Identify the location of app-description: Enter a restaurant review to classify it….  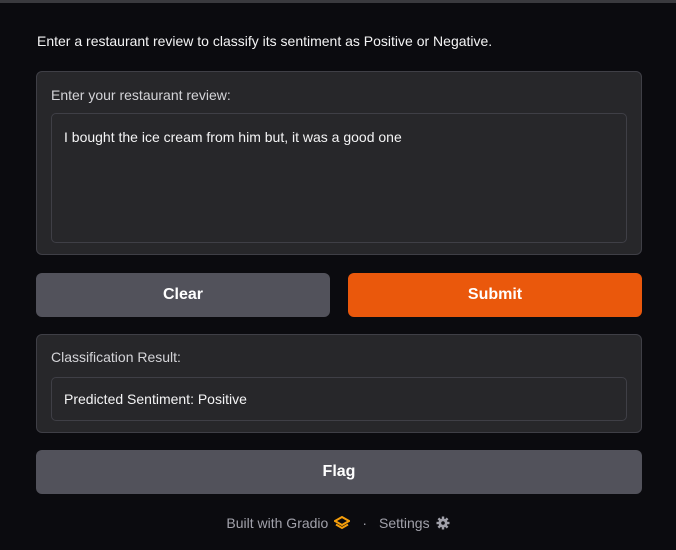
(265, 41).